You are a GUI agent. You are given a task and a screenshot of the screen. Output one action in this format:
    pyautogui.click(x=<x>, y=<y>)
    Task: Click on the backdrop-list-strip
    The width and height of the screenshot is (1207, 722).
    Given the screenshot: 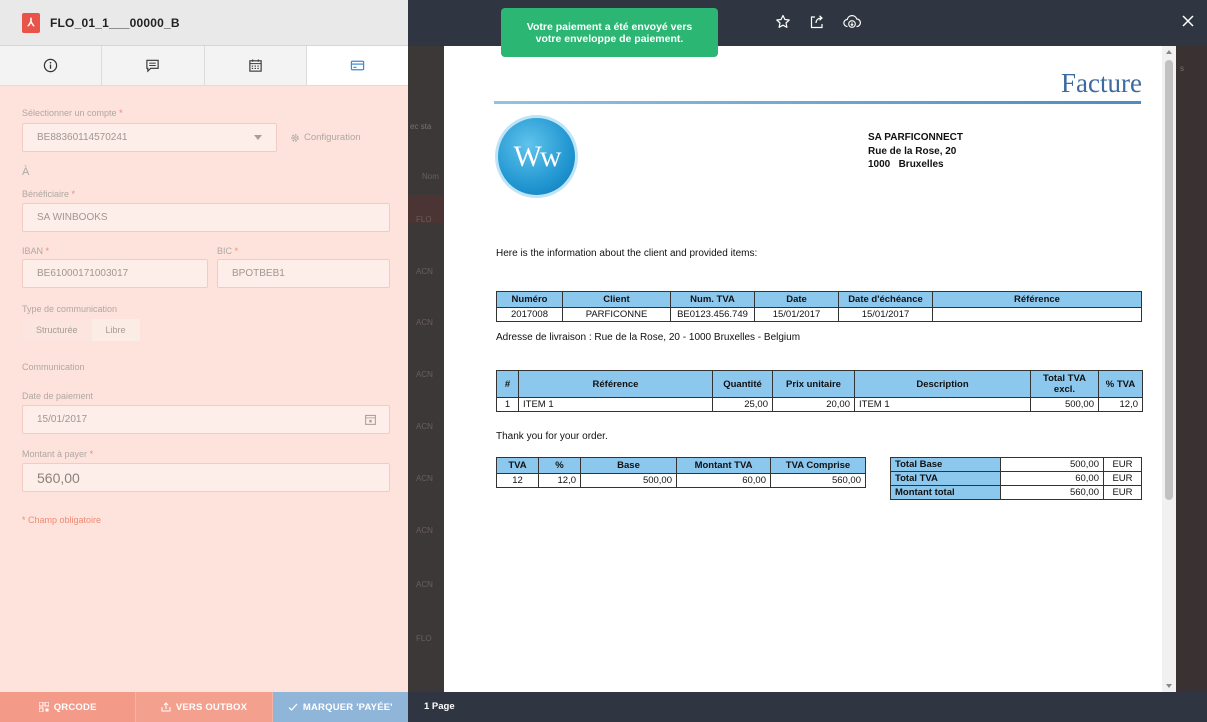 What is the action you would take?
    pyautogui.click(x=426, y=369)
    